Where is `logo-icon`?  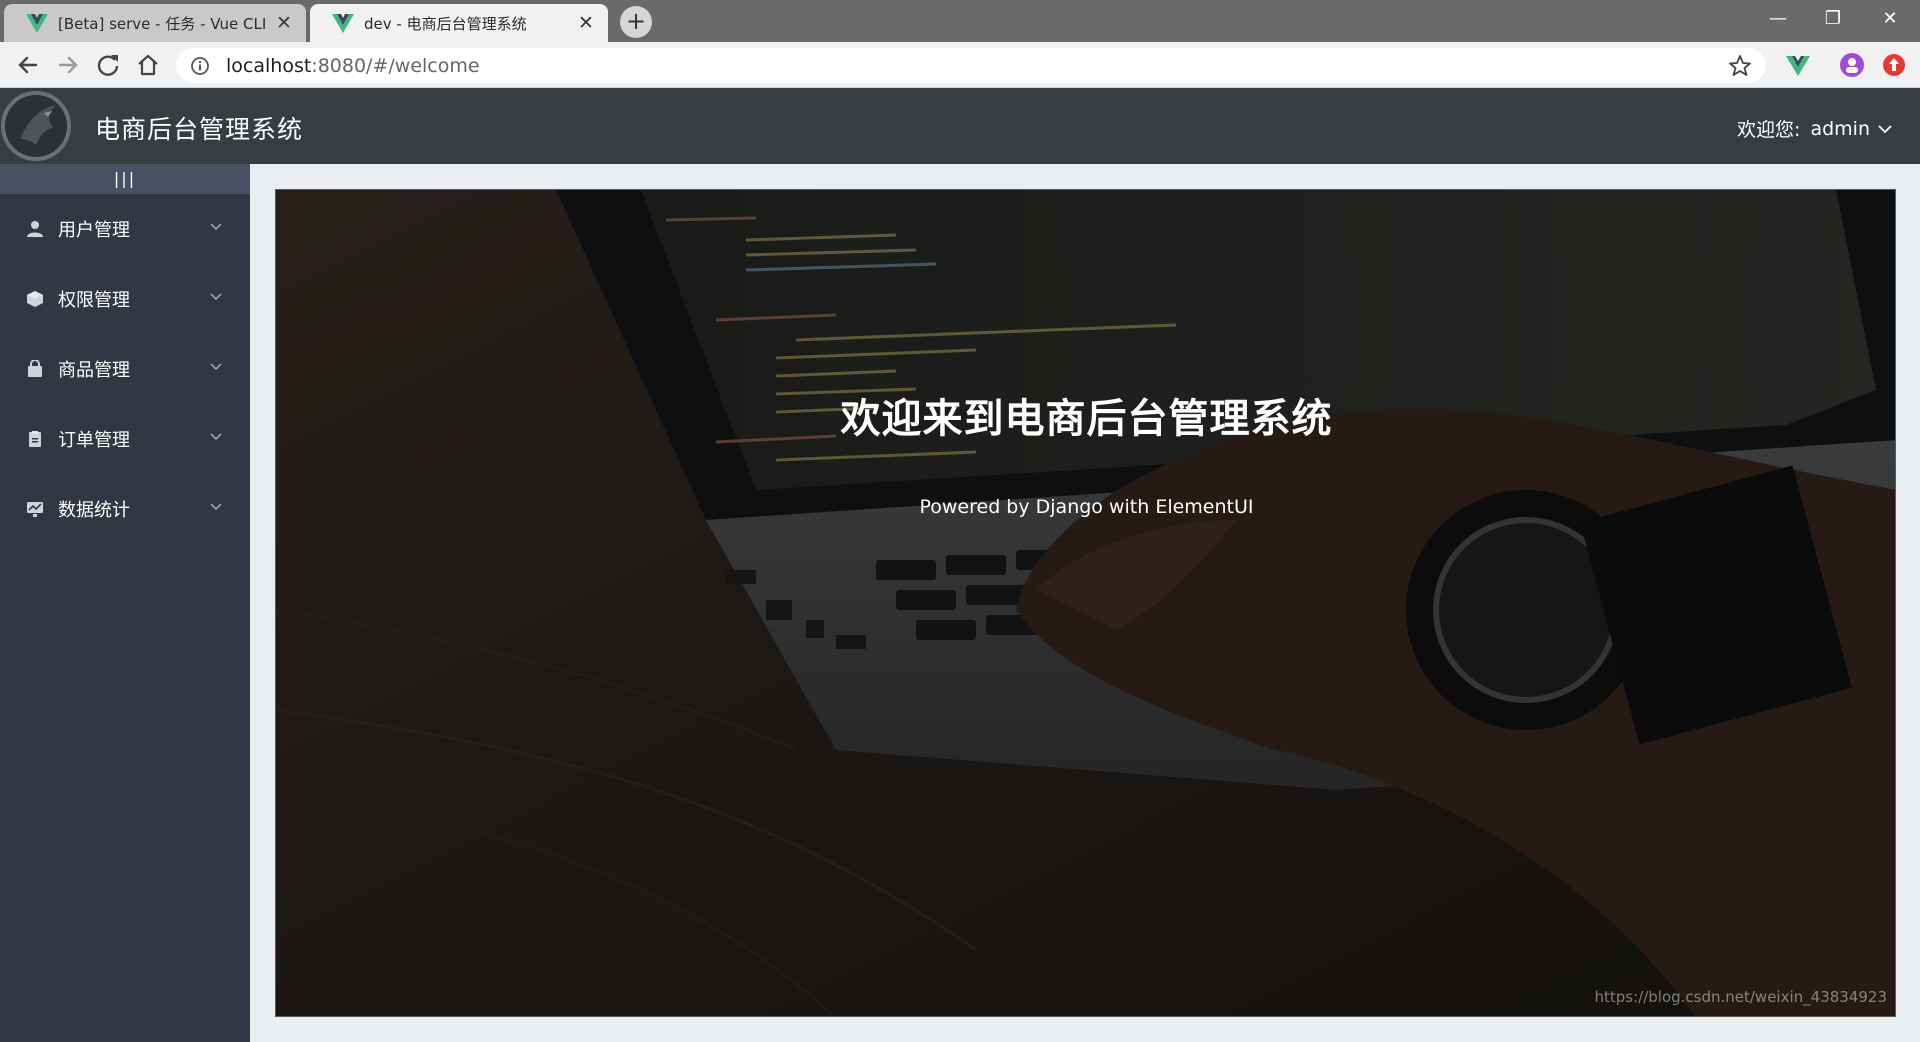
logo-icon is located at coordinates (36, 126).